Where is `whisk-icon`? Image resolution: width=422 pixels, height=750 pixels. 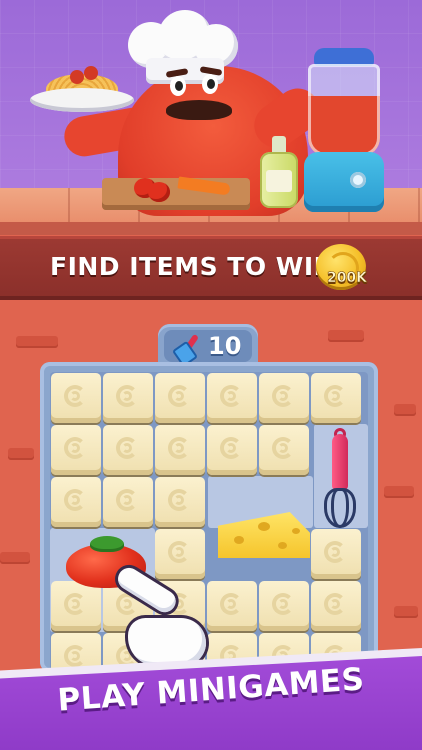
whisk-icon is located at coordinates (340, 479).